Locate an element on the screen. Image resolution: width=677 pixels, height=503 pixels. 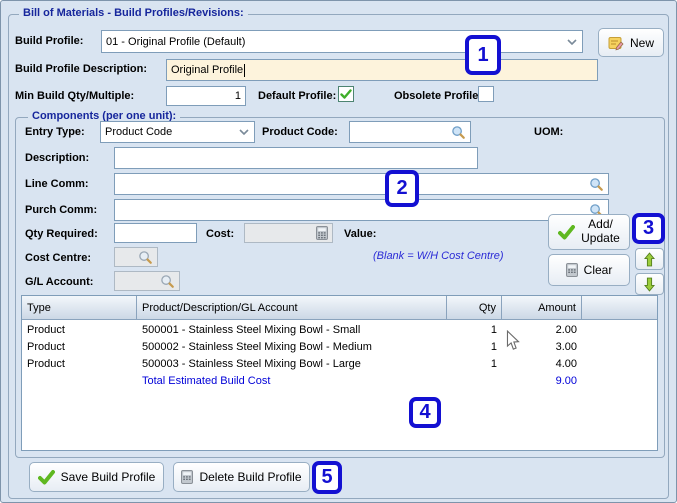
total-amount: 9.00 is located at coordinates (566, 380).